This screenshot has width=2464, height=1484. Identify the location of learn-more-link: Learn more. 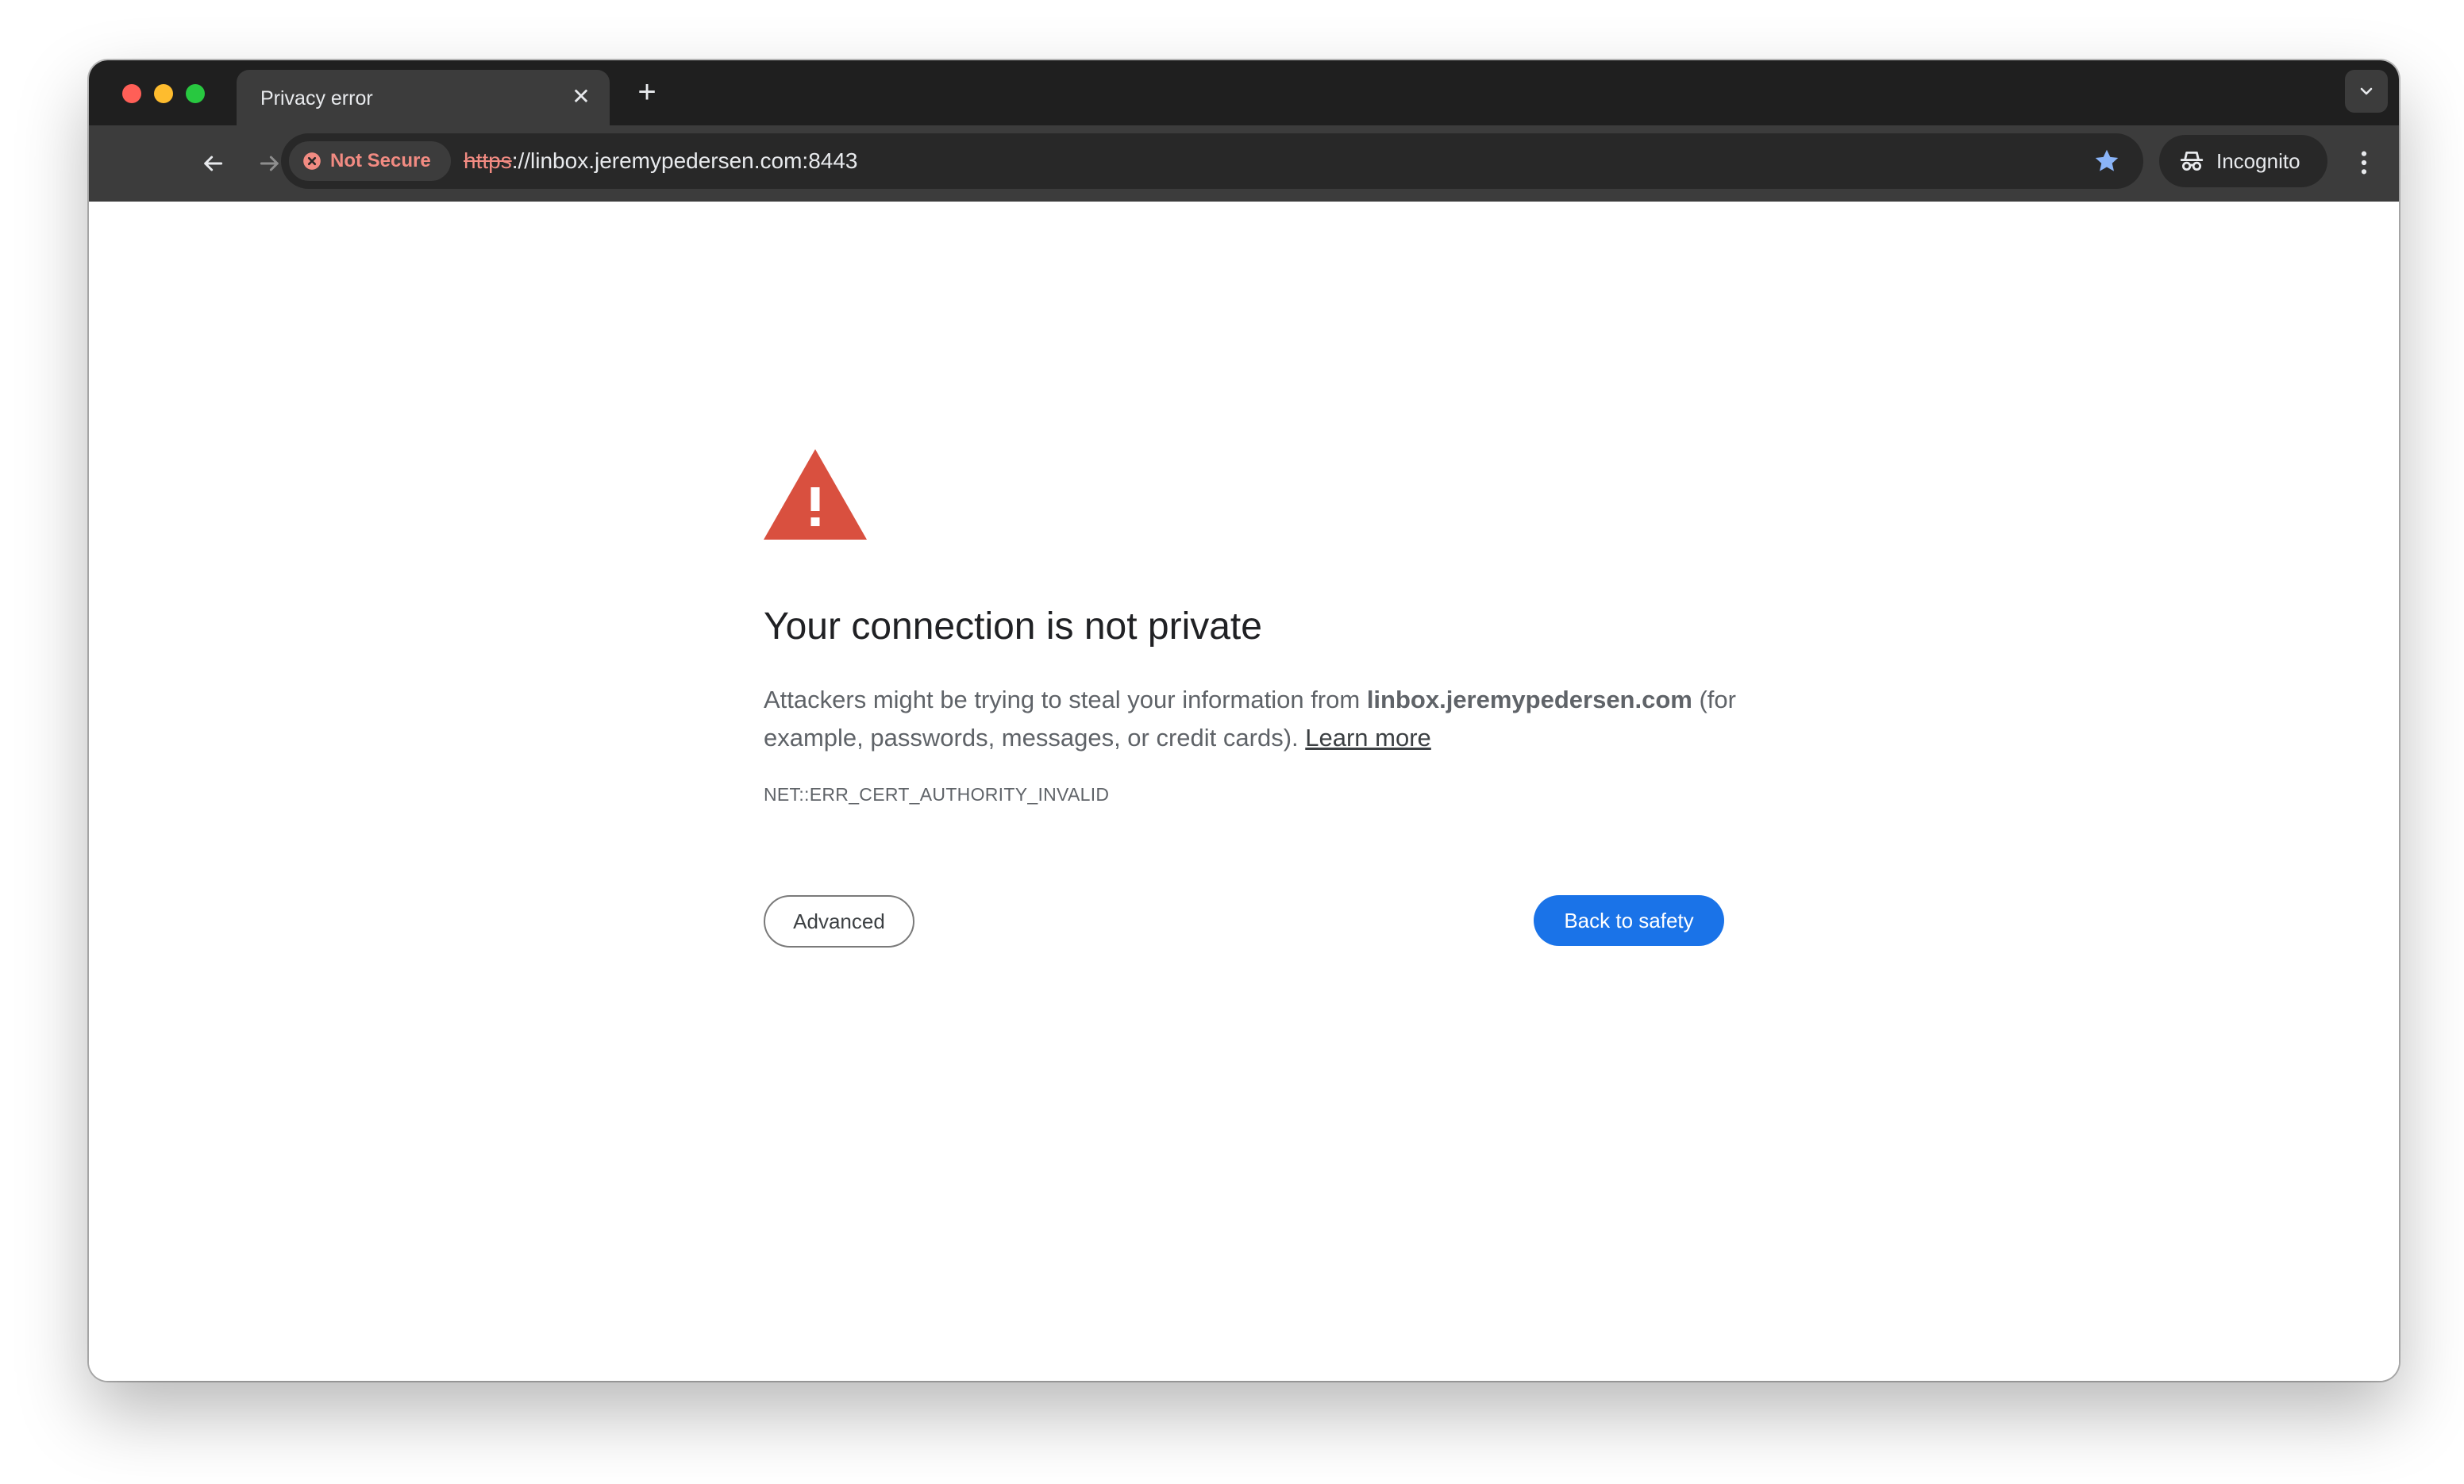
(1368, 738).